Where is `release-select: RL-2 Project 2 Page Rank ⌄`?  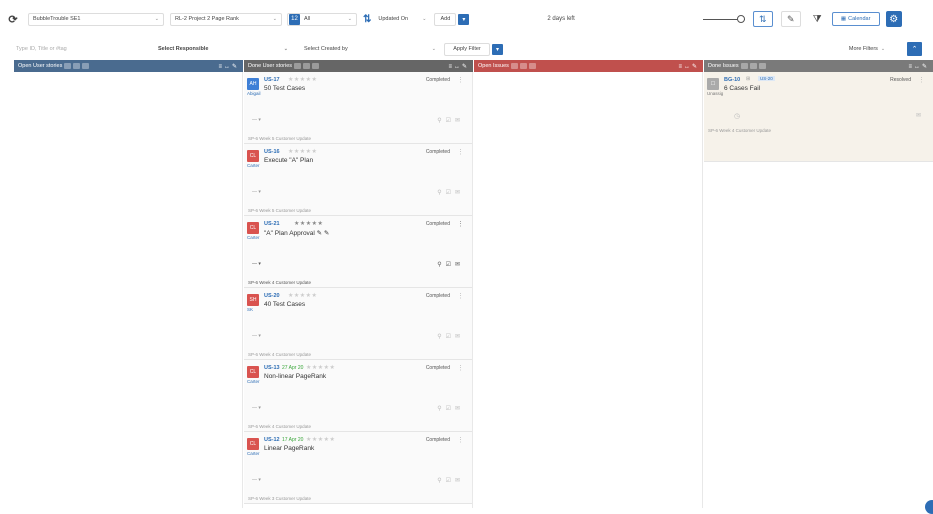
release-select: RL-2 Project 2 Page Rank ⌄ is located at coordinates (226, 19).